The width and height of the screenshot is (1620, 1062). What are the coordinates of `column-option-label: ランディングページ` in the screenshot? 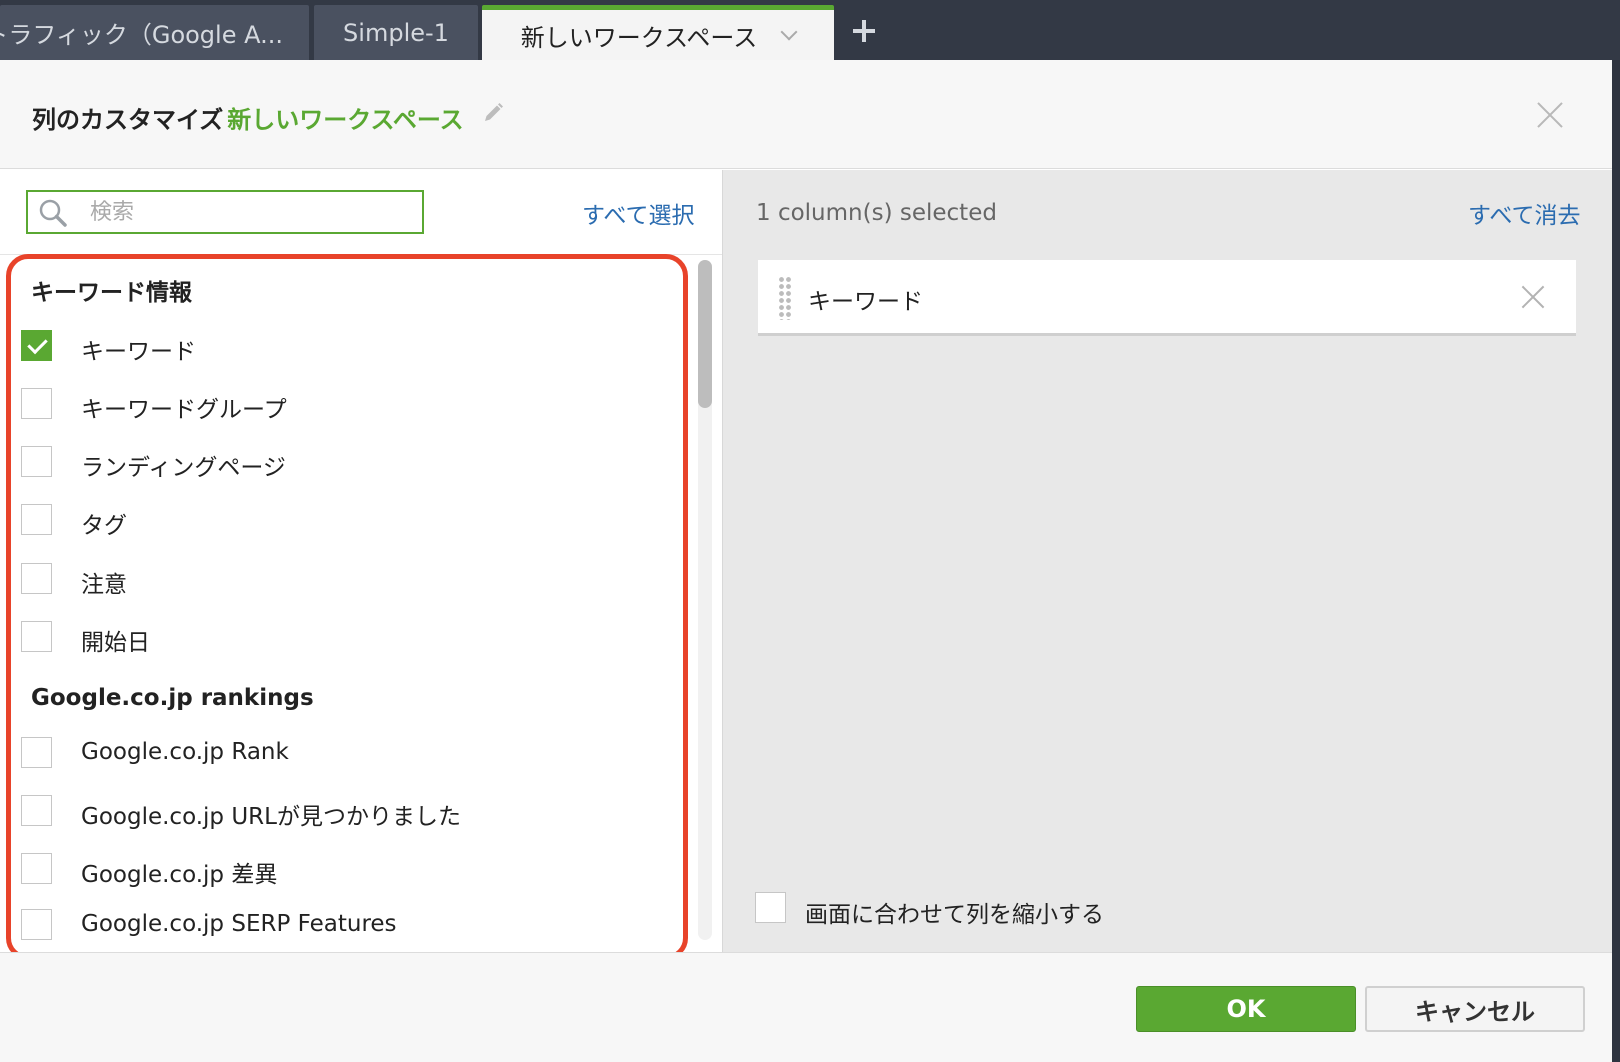 It's located at (183, 468).